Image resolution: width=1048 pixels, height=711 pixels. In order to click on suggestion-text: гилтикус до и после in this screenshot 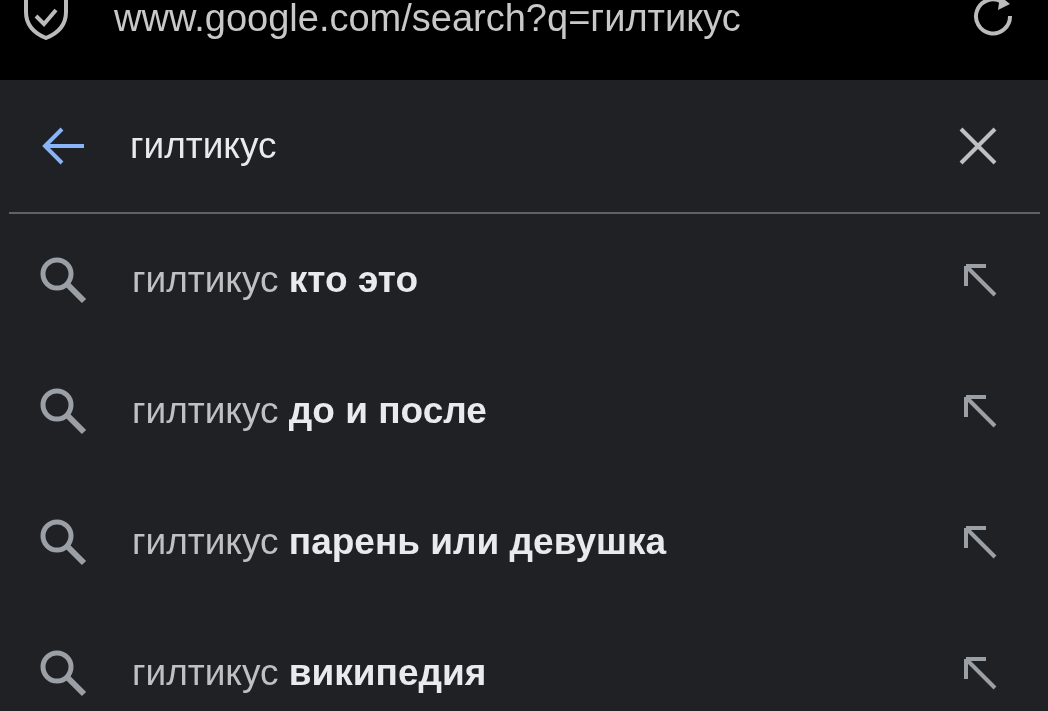, I will do `click(547, 410)`.